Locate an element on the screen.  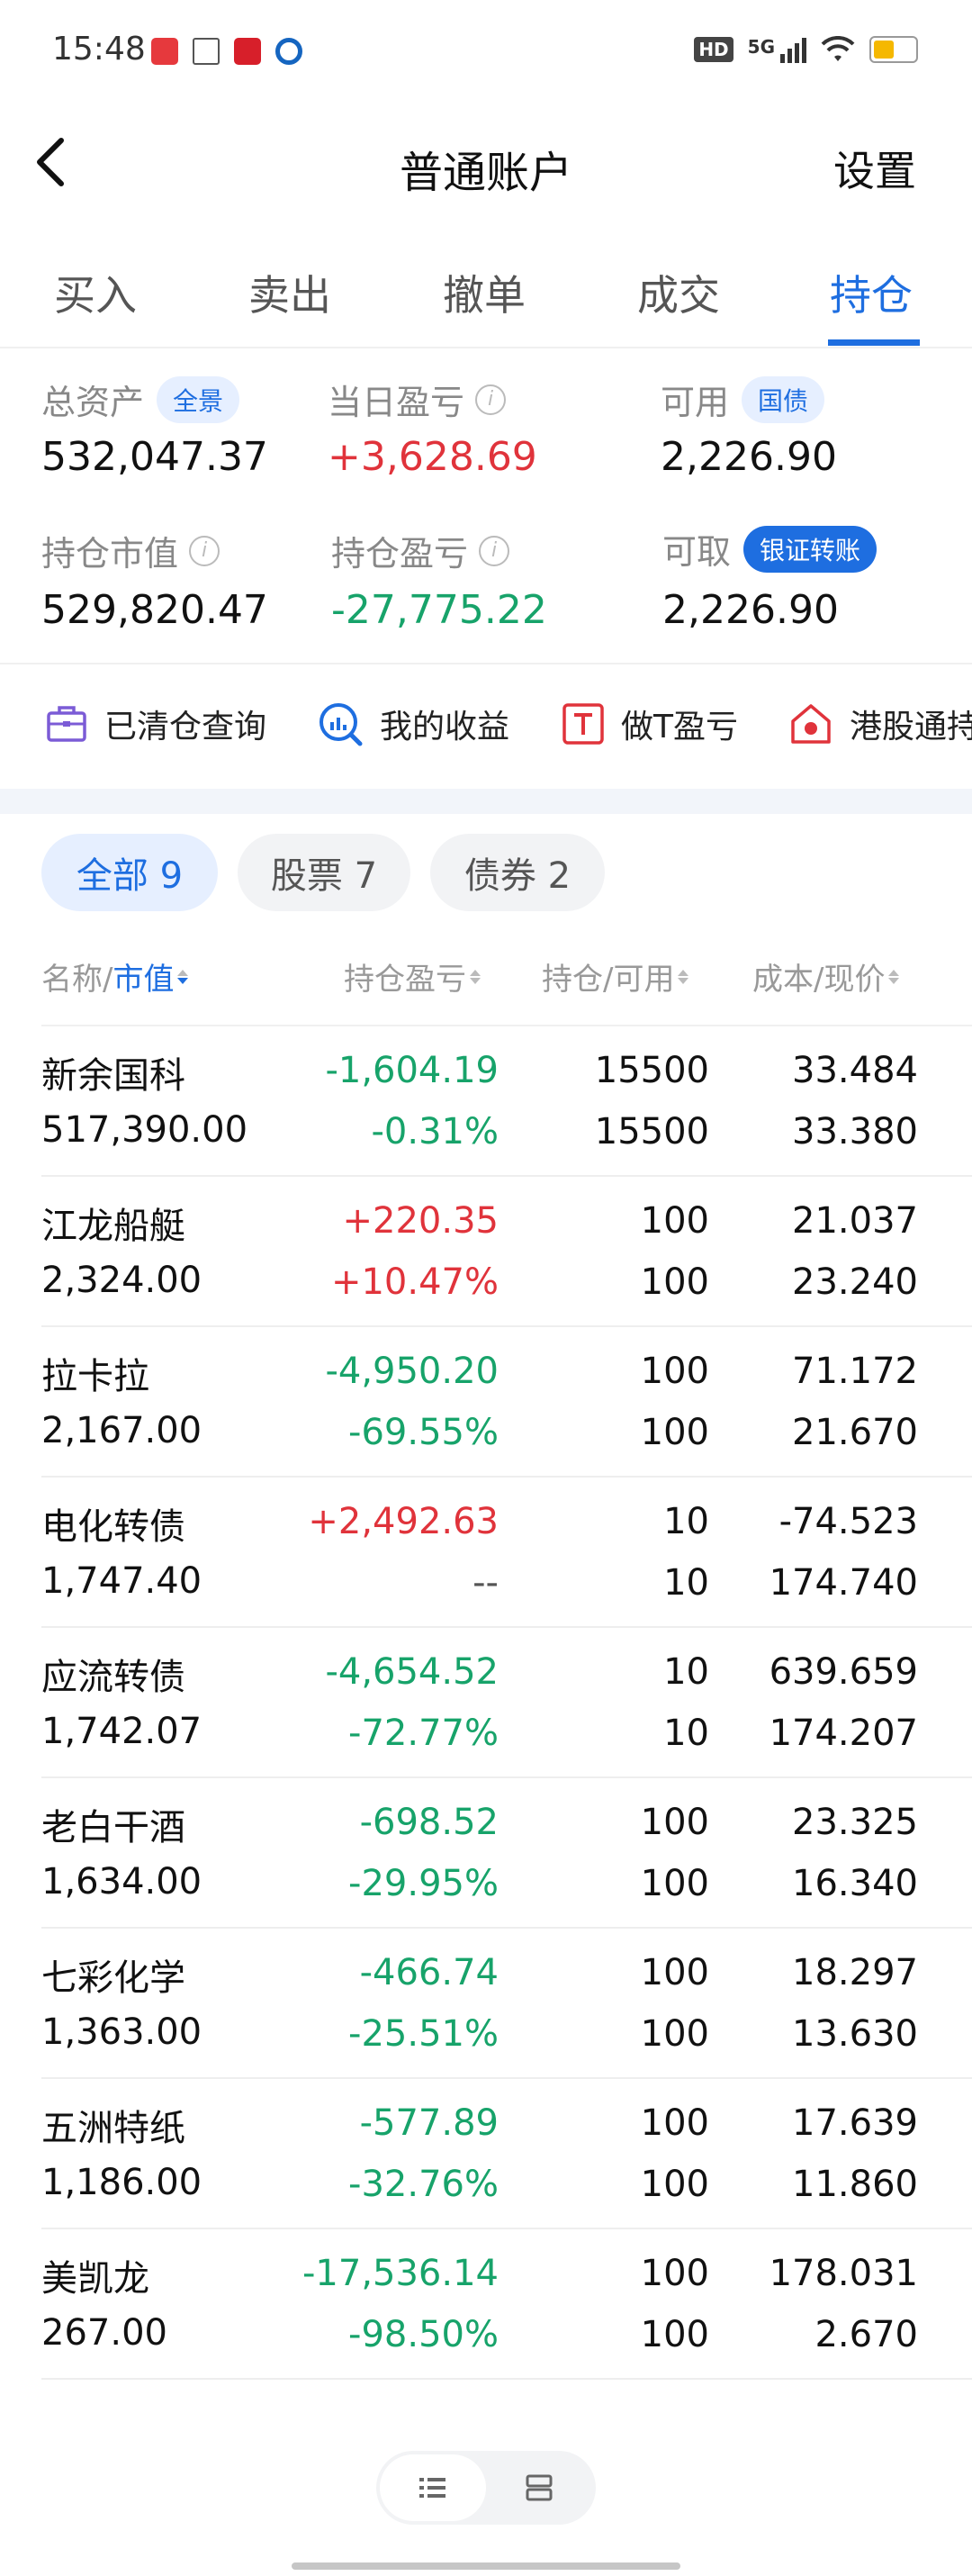
stock-name: 电化转债 is located at coordinates (113, 1527).